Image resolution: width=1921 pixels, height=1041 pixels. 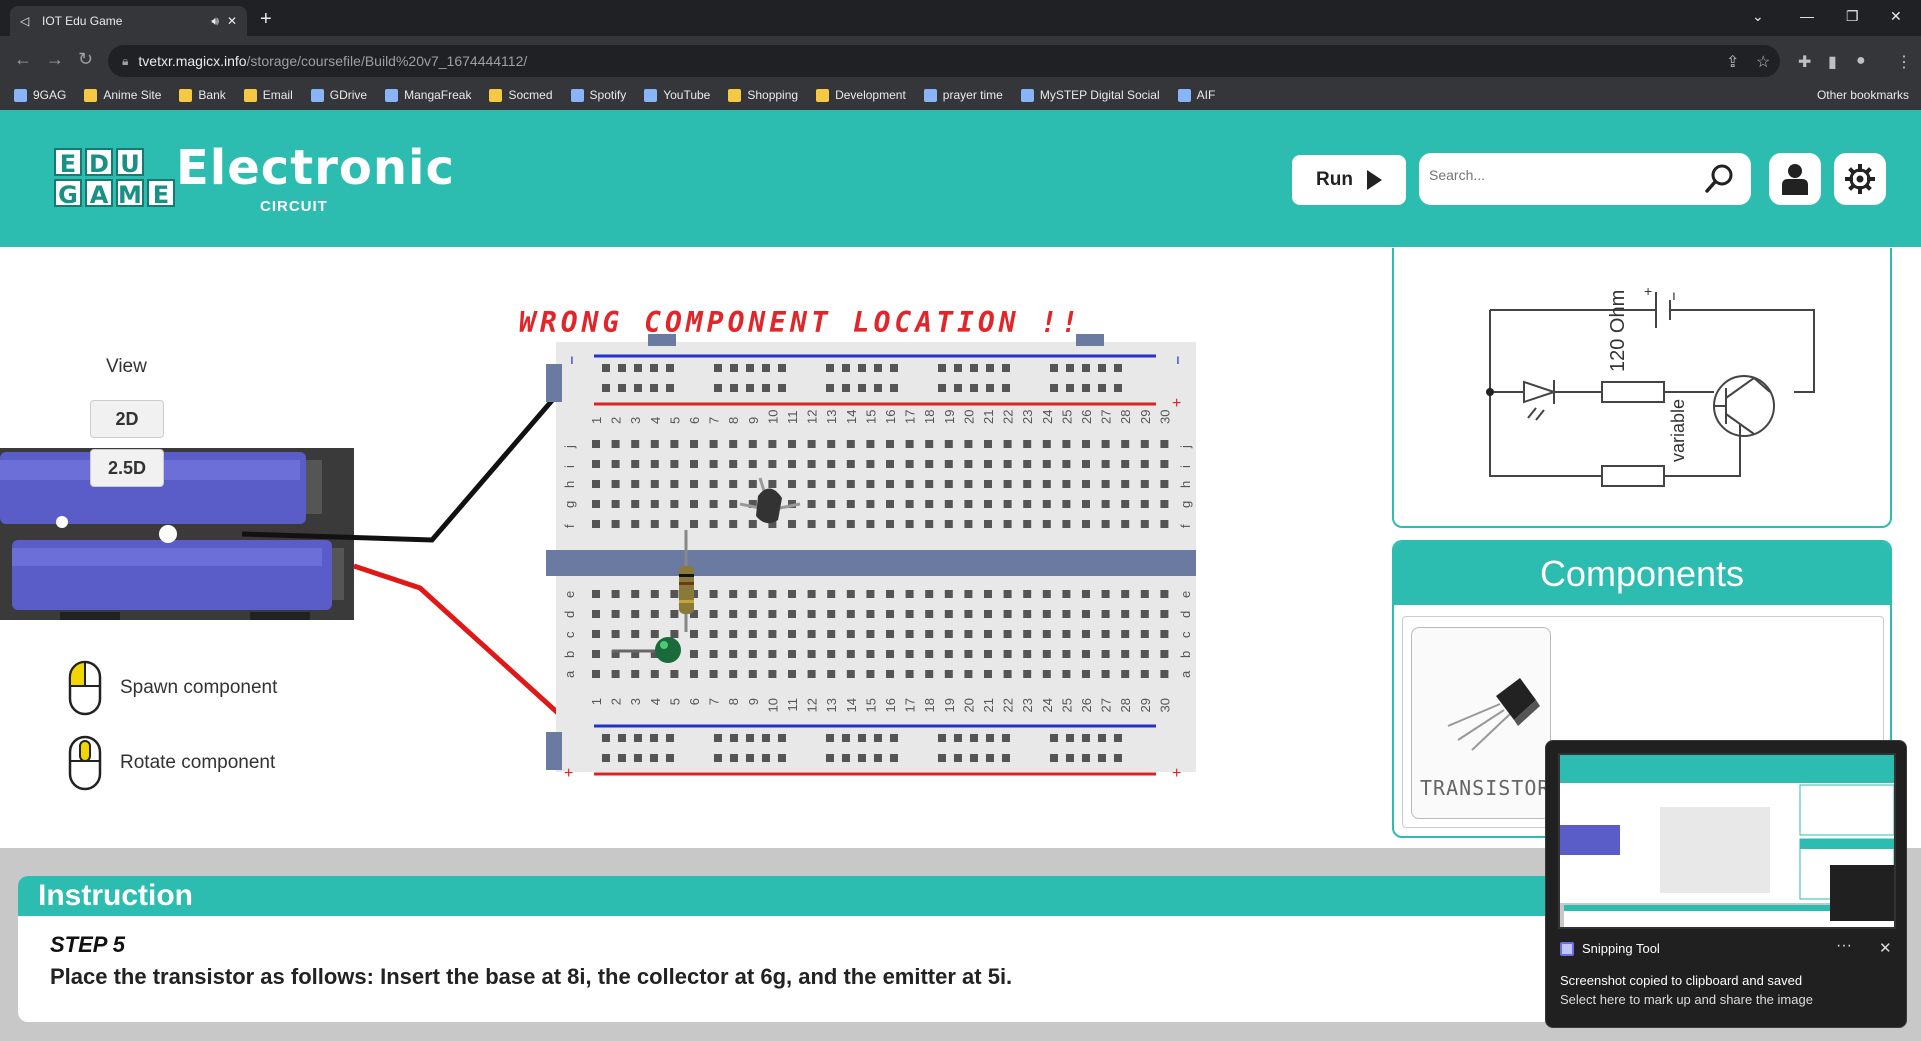 I want to click on search-input, so click(x=1559, y=175).